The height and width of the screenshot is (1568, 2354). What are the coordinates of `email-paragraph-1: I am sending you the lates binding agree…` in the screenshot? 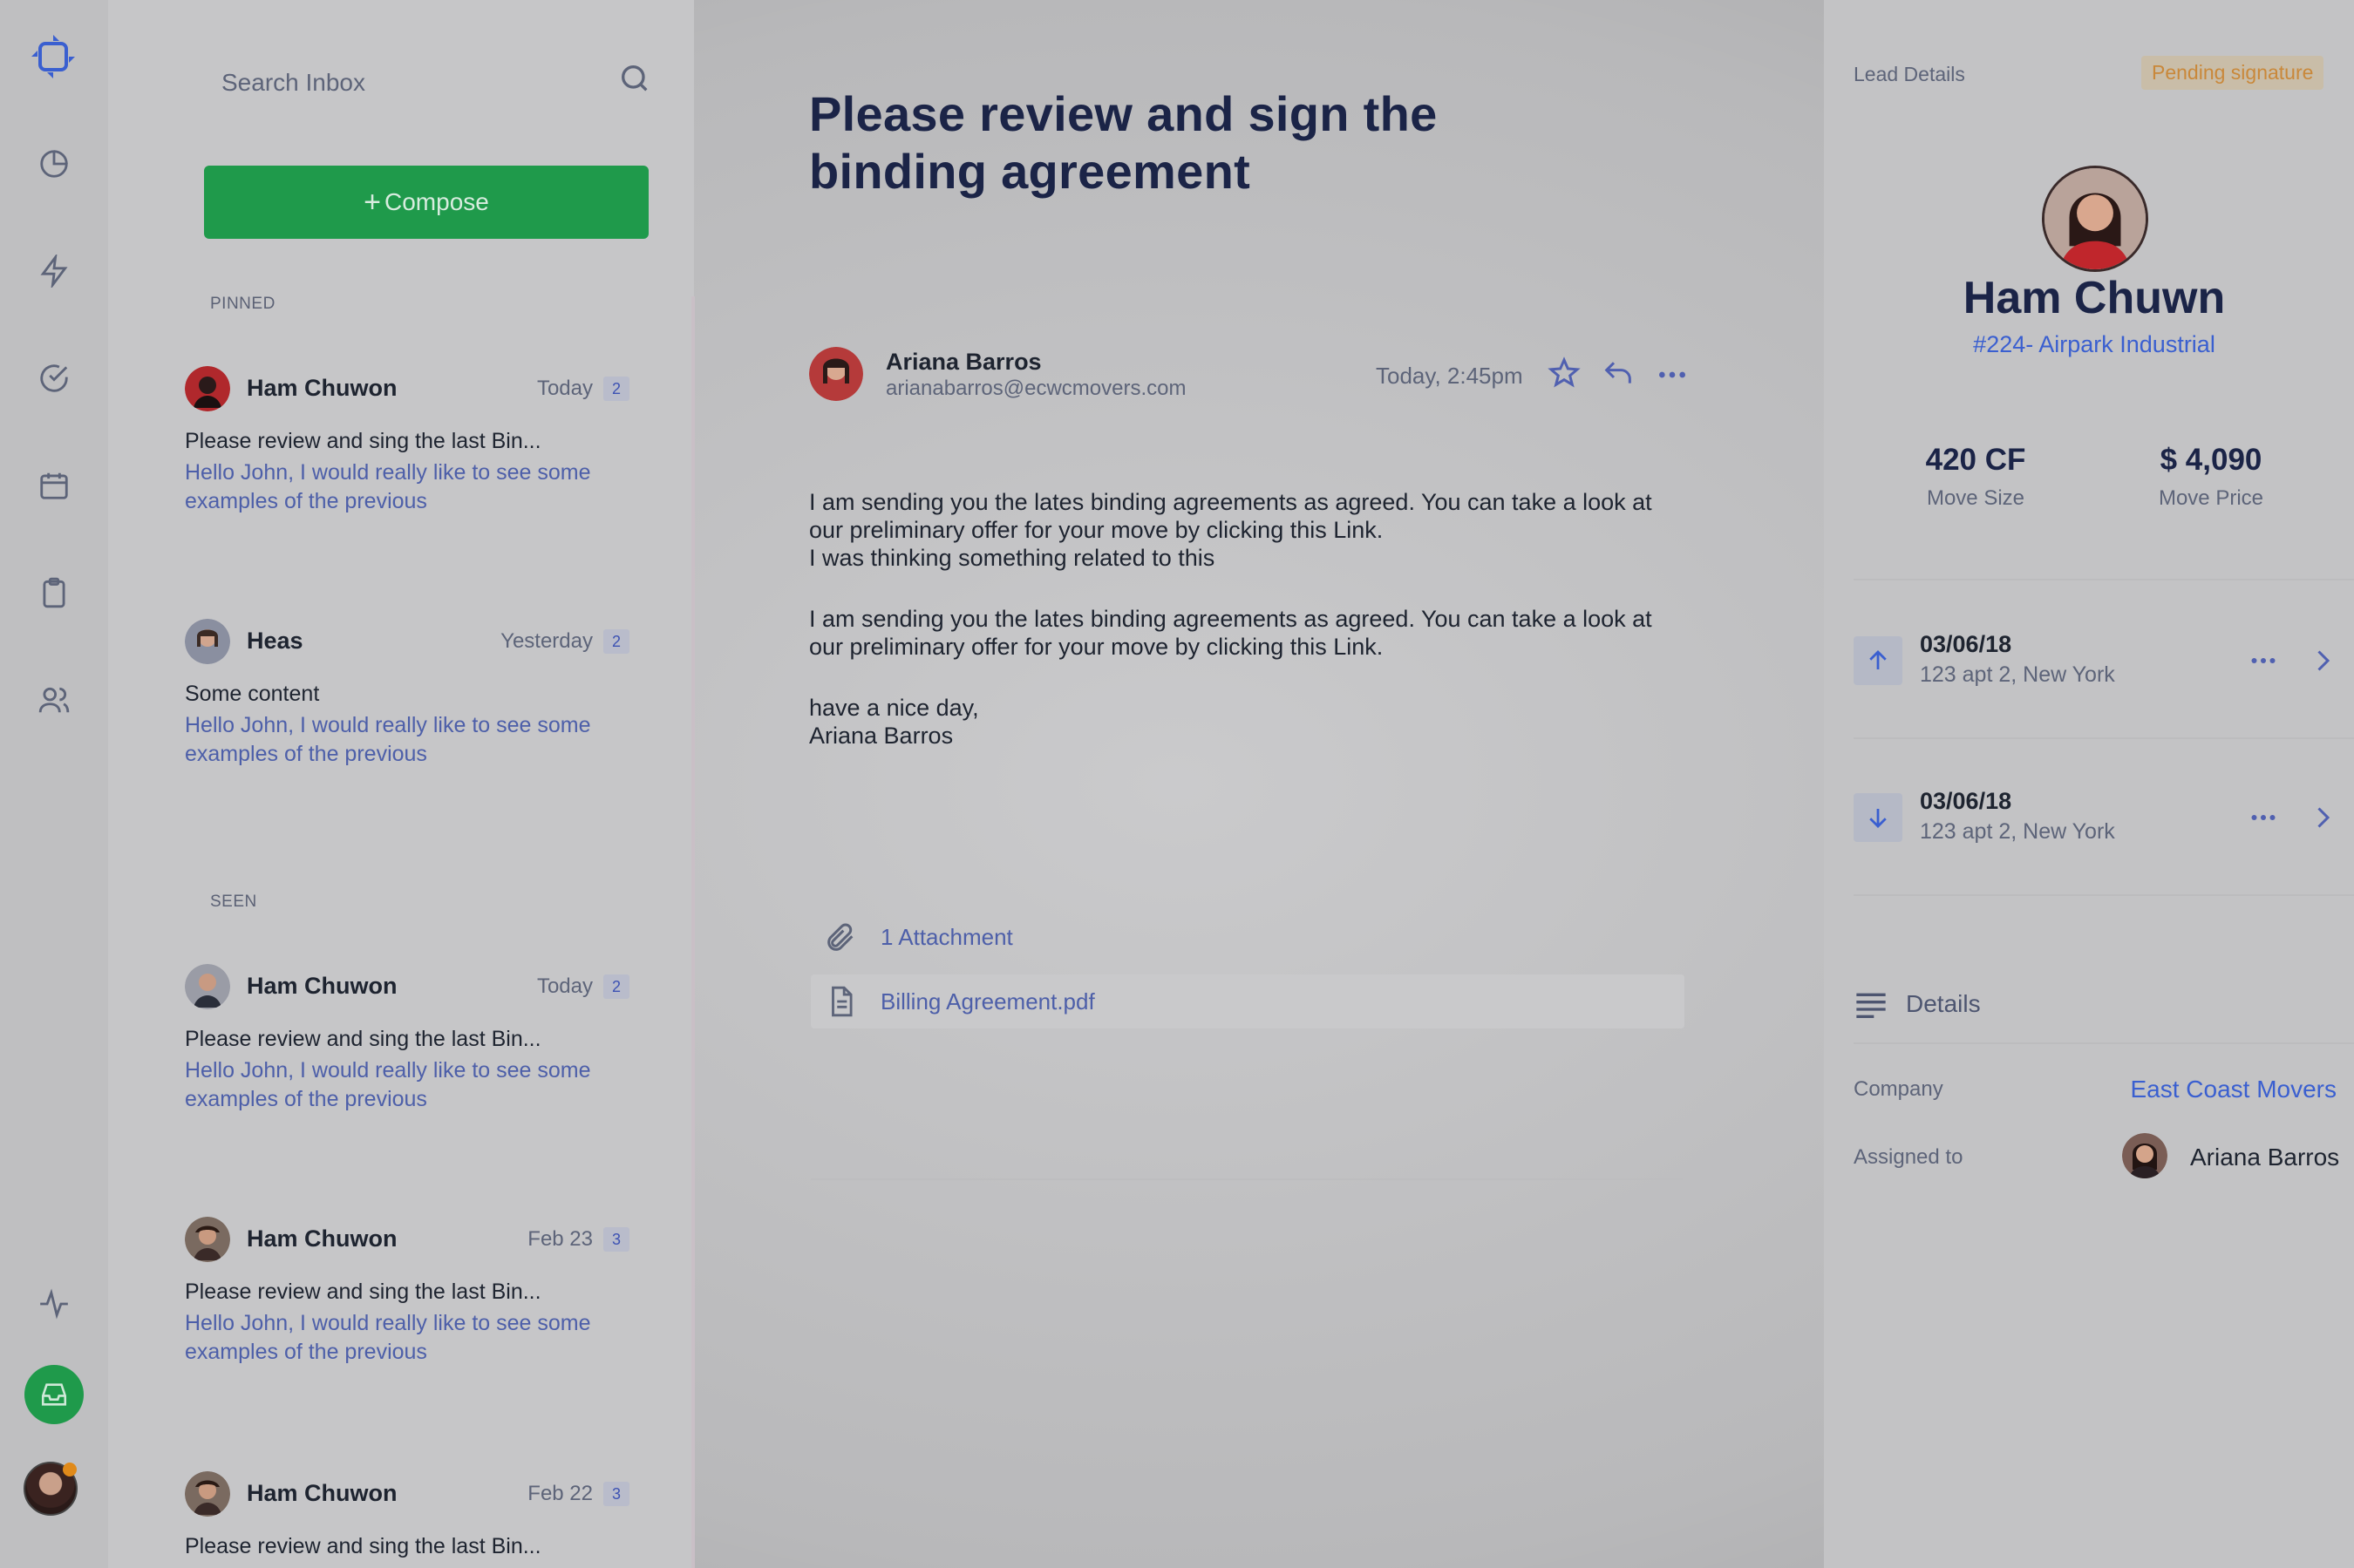 It's located at (1253, 530).